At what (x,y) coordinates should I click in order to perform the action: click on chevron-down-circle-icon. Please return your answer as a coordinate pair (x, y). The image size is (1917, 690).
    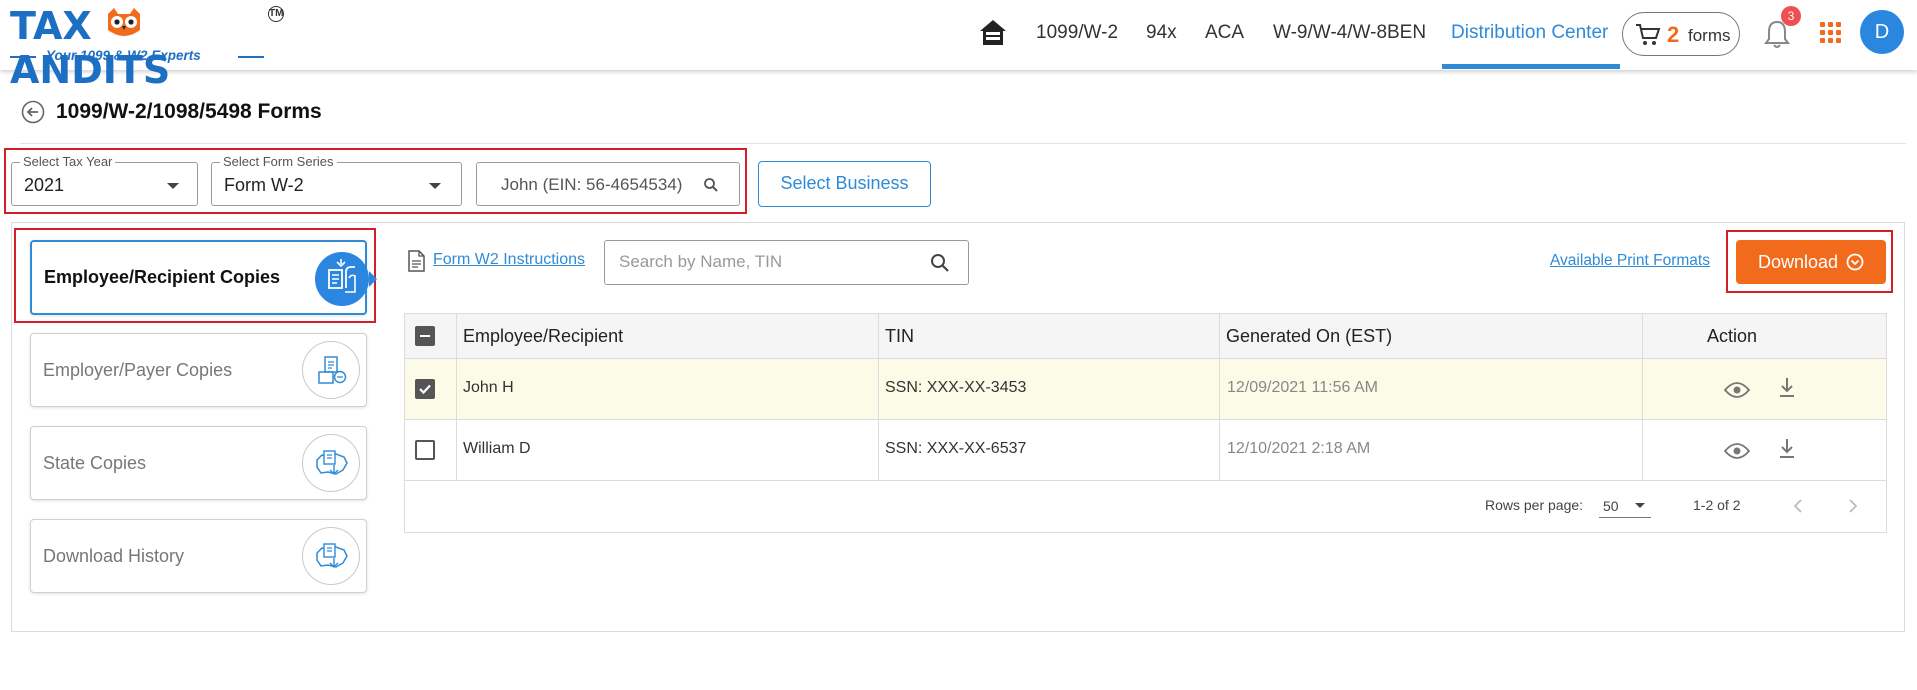
    Looking at the image, I should click on (1855, 262).